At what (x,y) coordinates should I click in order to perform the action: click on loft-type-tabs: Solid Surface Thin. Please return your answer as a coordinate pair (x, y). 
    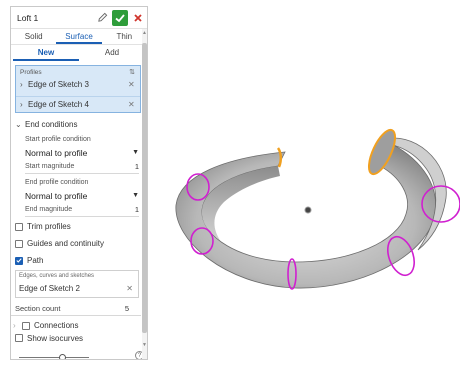
    Looking at the image, I should click on (79, 37).